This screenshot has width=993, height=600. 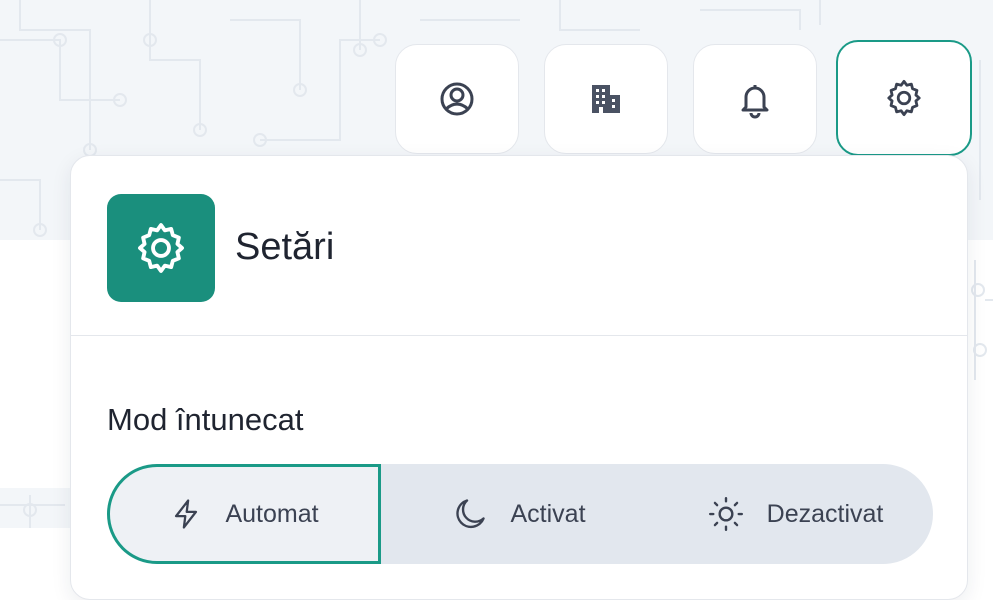 I want to click on settings-icon-box, so click(x=161, y=248).